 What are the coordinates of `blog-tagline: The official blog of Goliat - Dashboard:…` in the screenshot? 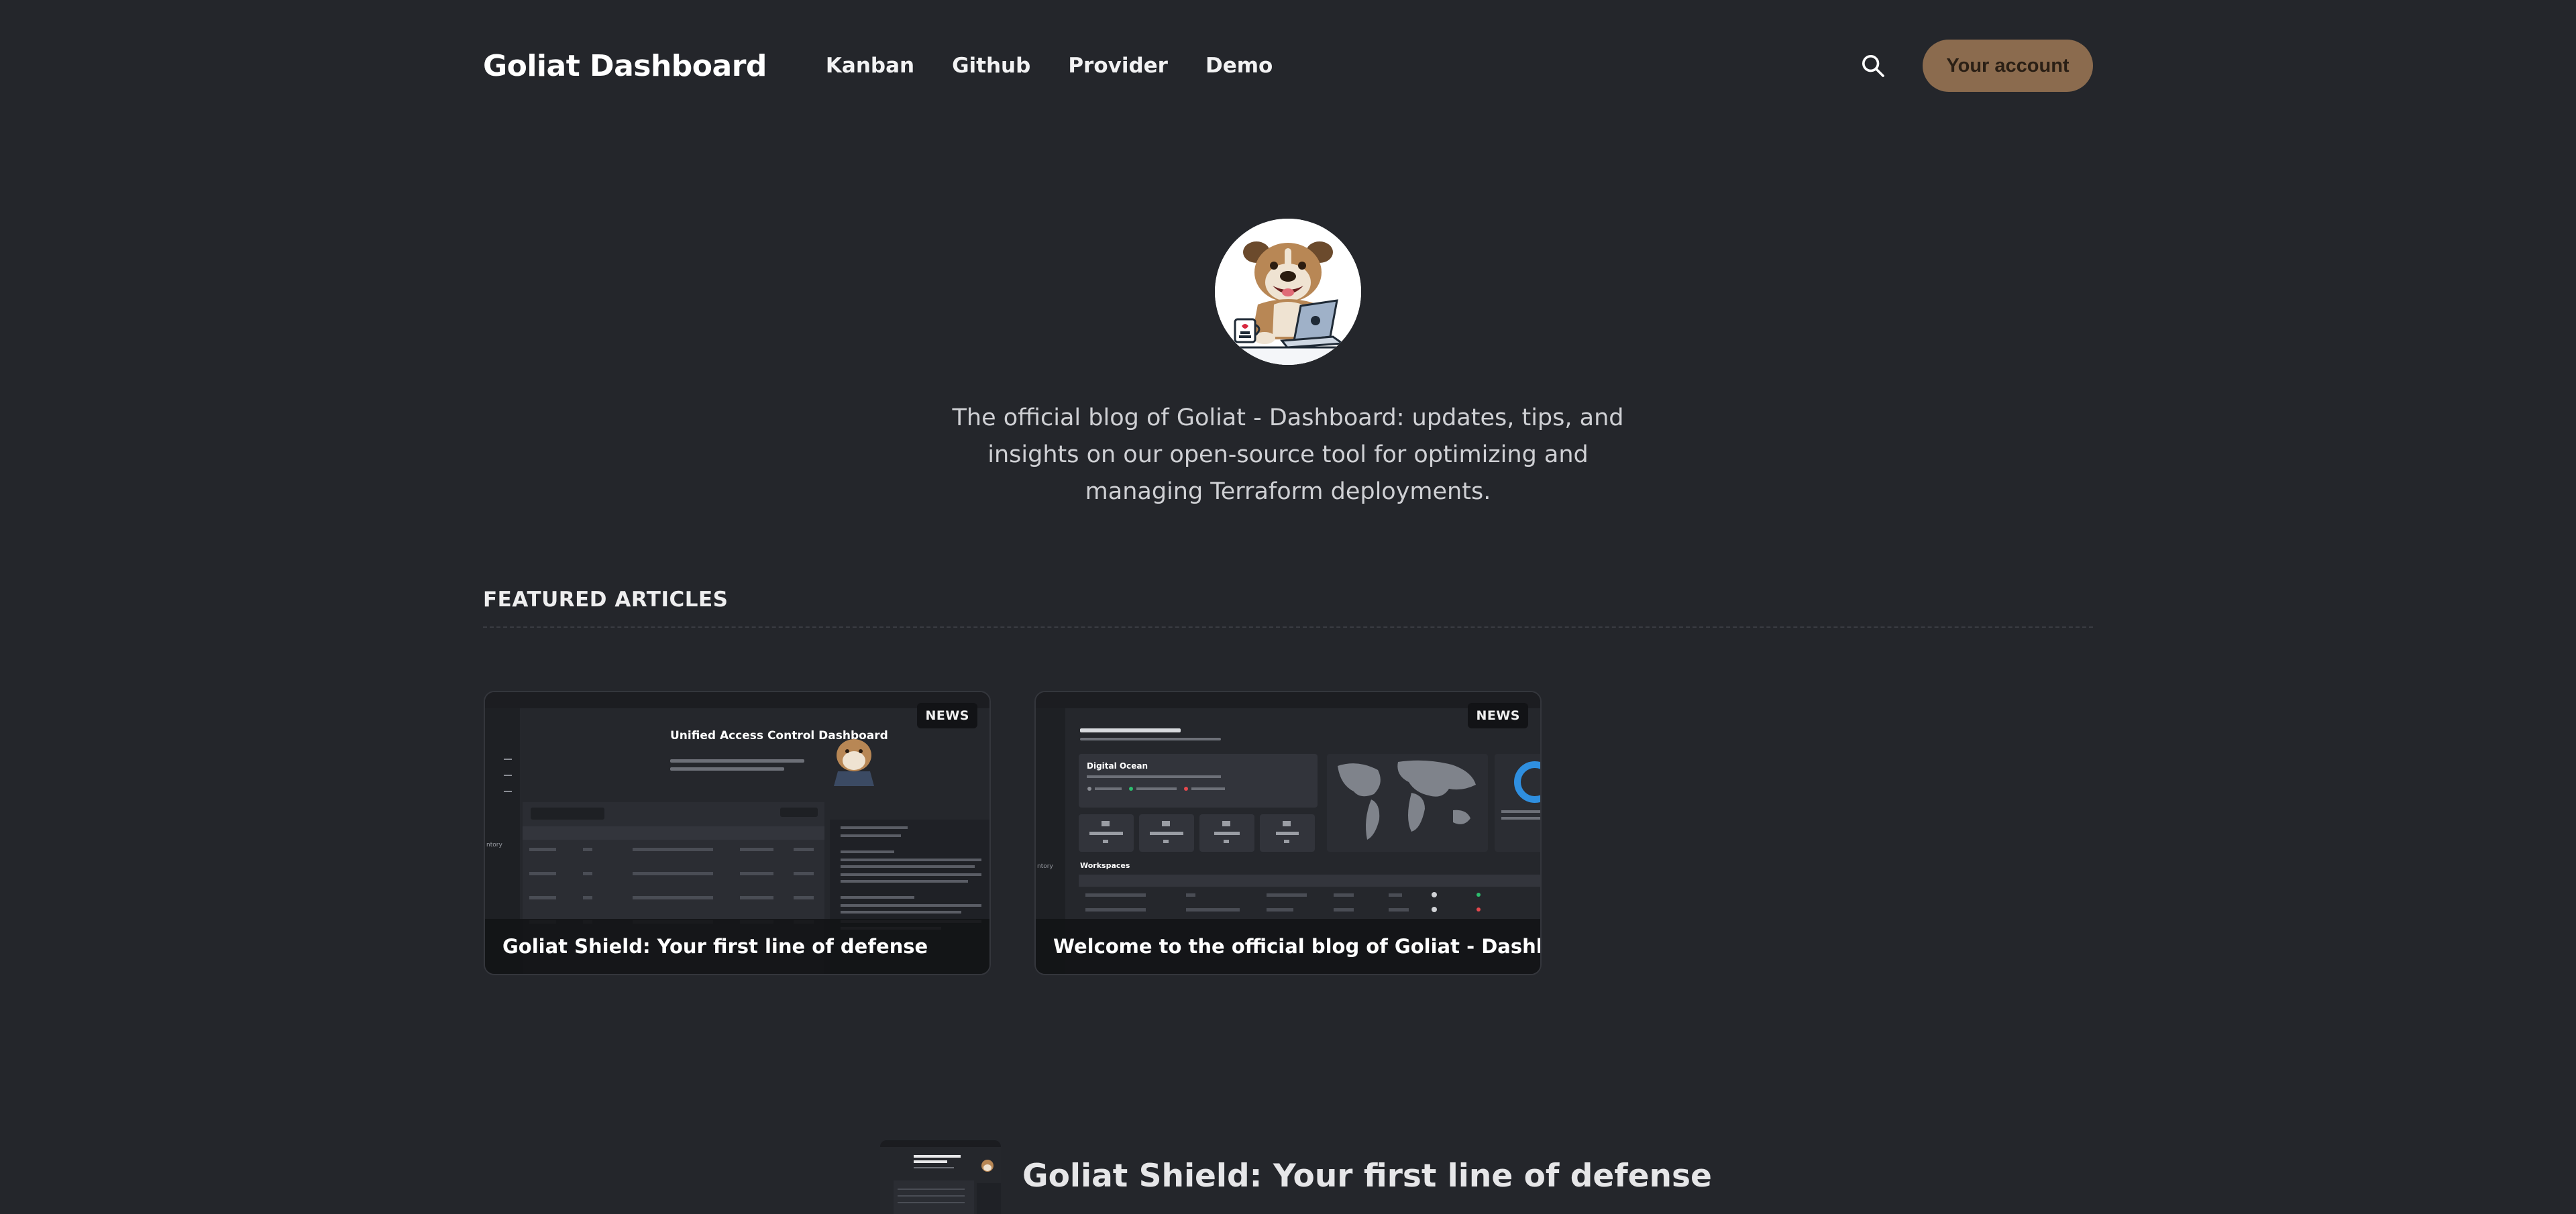 It's located at (1288, 454).